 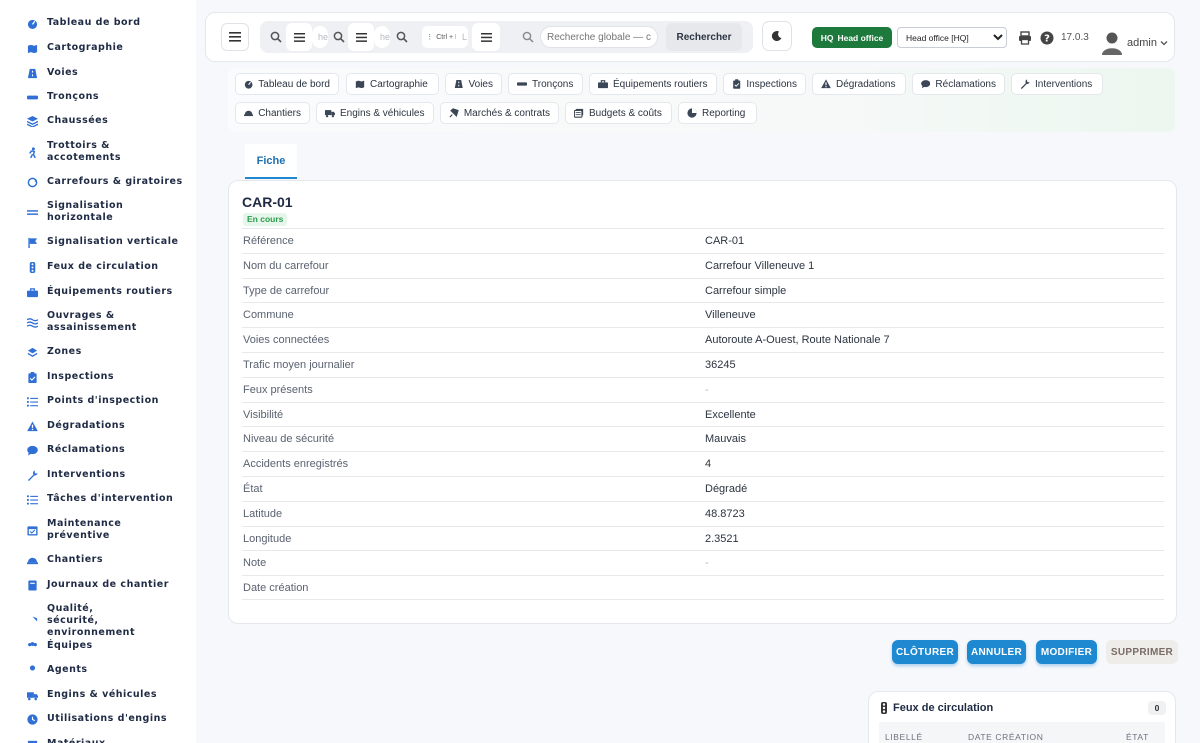 What do you see at coordinates (85, 47) in the screenshot?
I see `sidebar-item-label: Cartographie` at bounding box center [85, 47].